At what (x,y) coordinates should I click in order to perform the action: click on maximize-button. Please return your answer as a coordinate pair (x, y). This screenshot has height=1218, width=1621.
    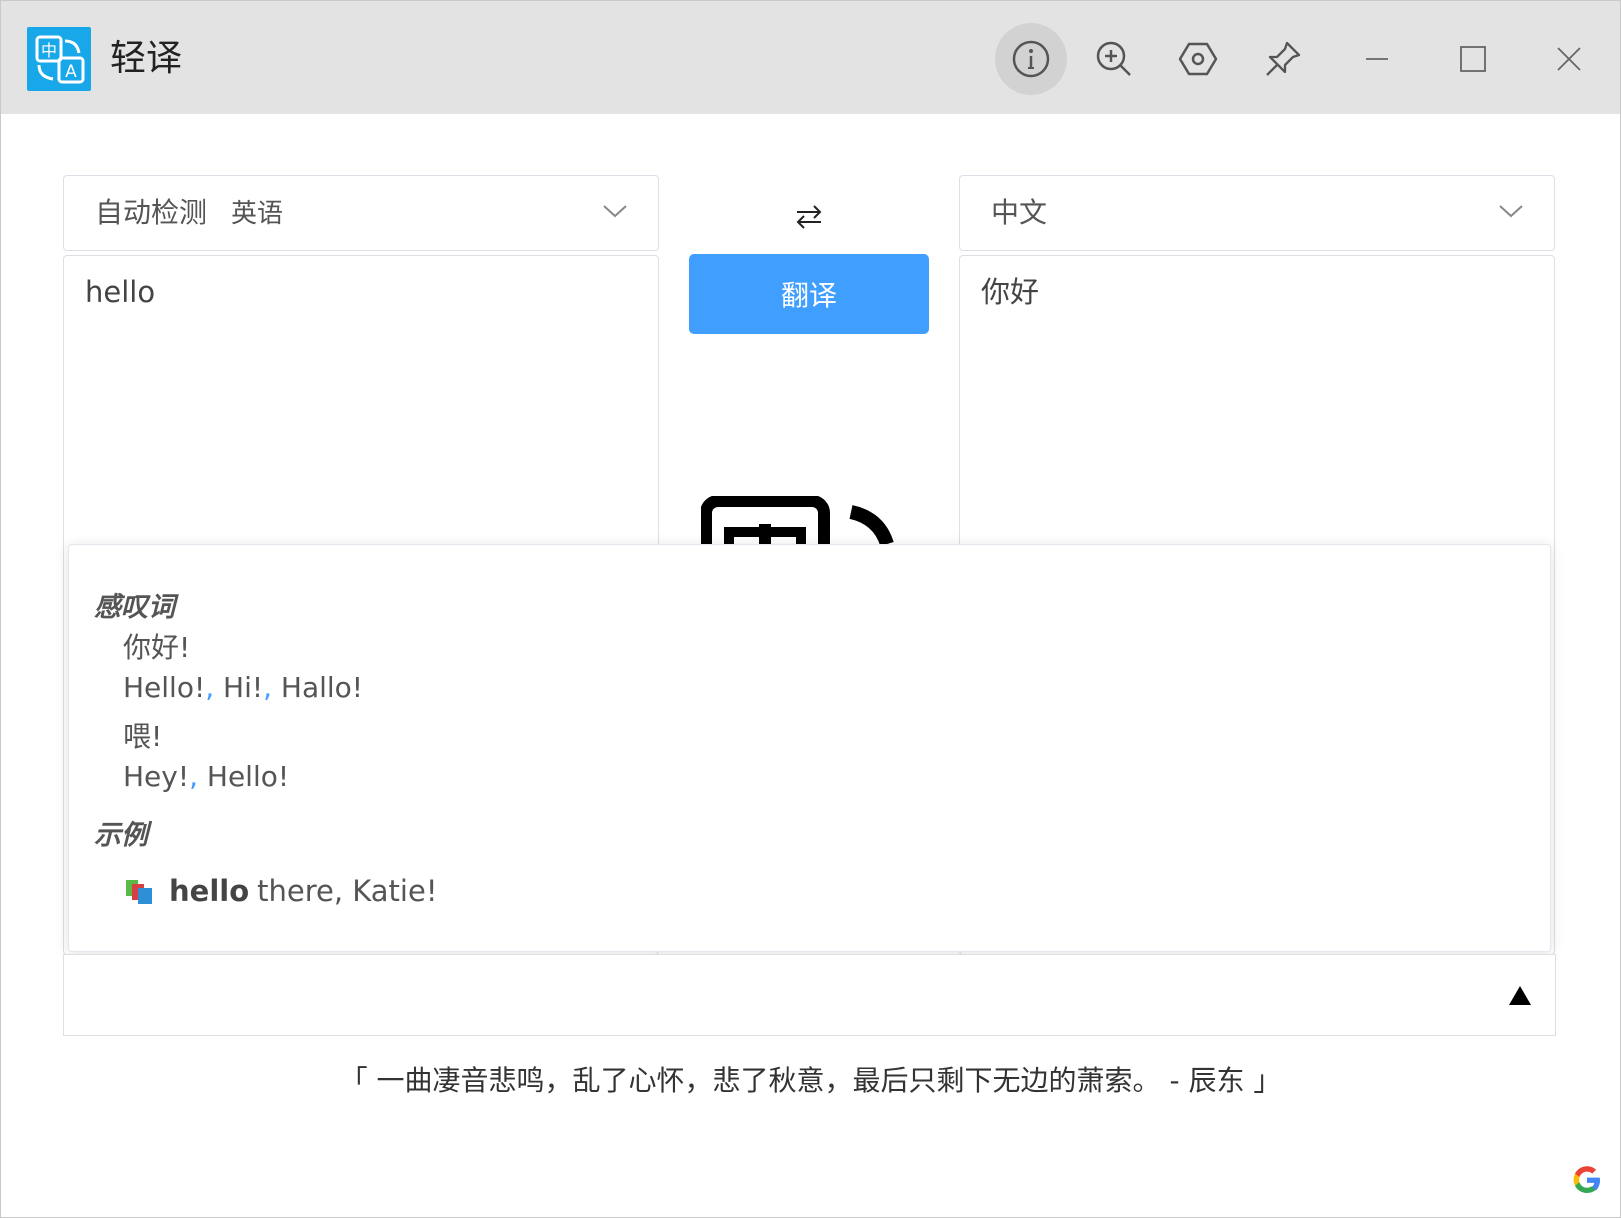
    Looking at the image, I should click on (1473, 59).